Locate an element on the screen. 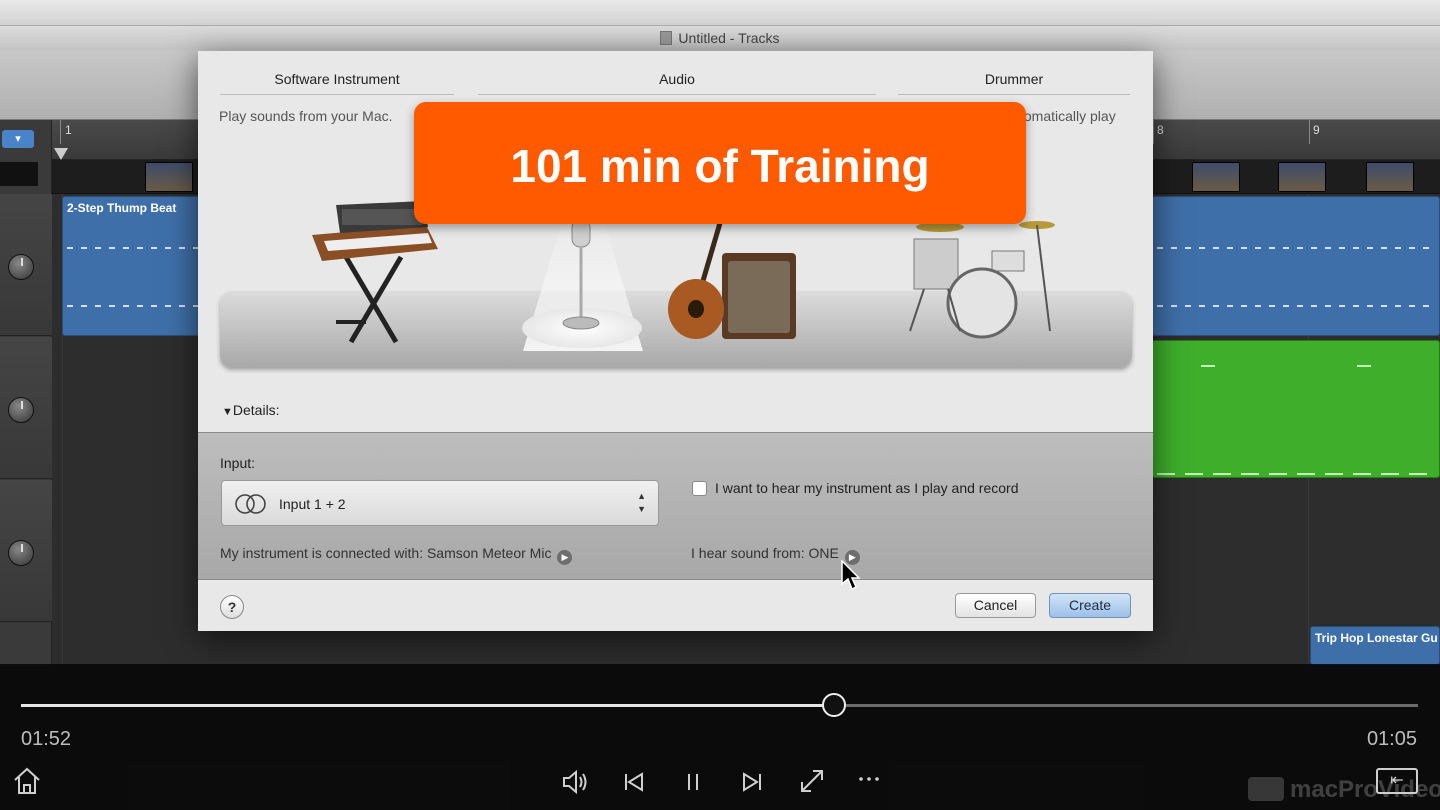 The height and width of the screenshot is (810, 1440). promo-banner: 101 min of Training is located at coordinates (720, 163).